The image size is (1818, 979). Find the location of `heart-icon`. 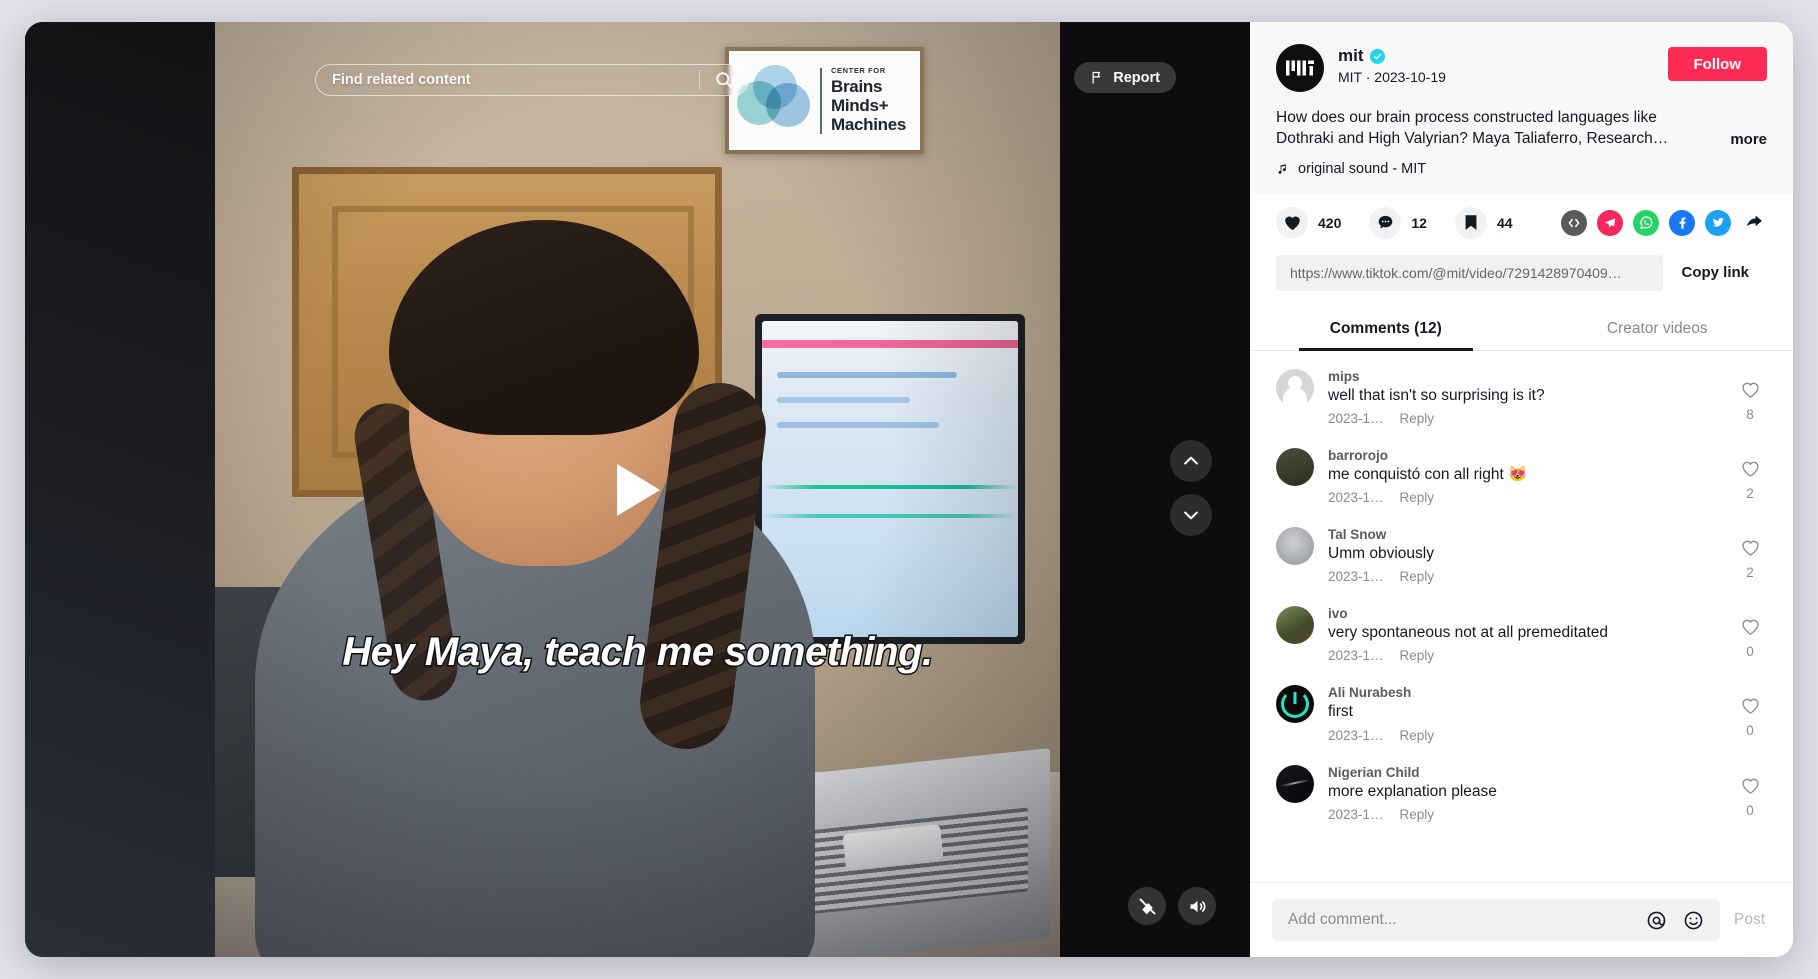

heart-icon is located at coordinates (1292, 223).